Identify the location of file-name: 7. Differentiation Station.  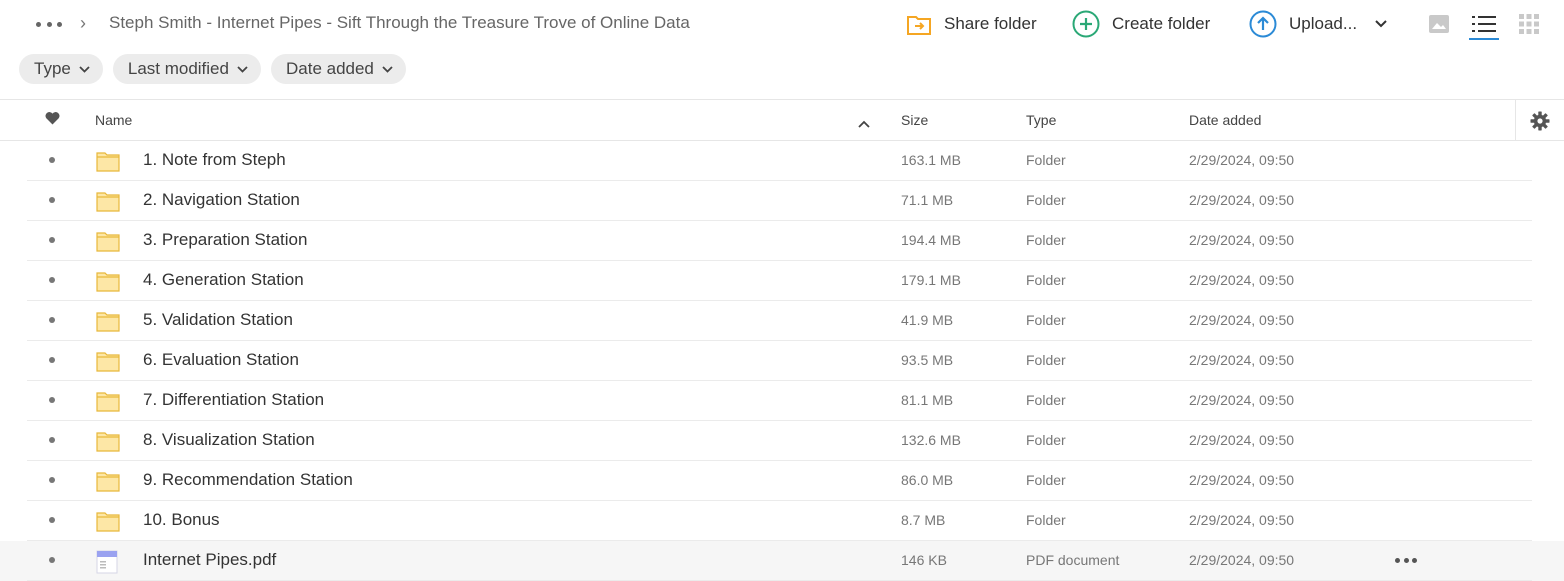
(233, 400).